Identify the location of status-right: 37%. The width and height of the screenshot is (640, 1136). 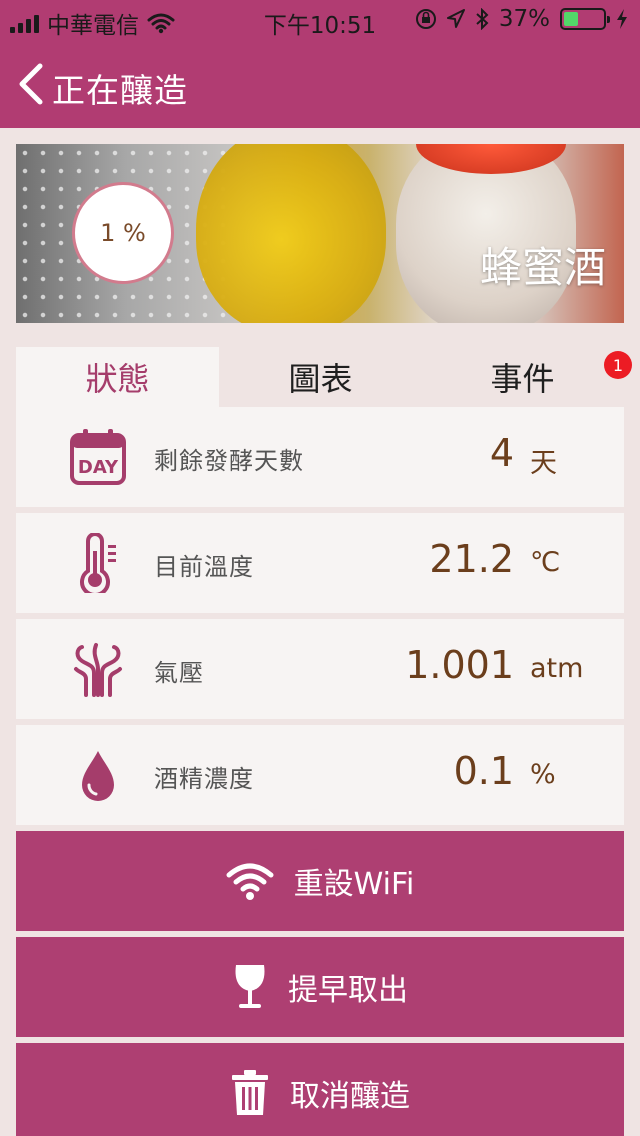
(521, 19).